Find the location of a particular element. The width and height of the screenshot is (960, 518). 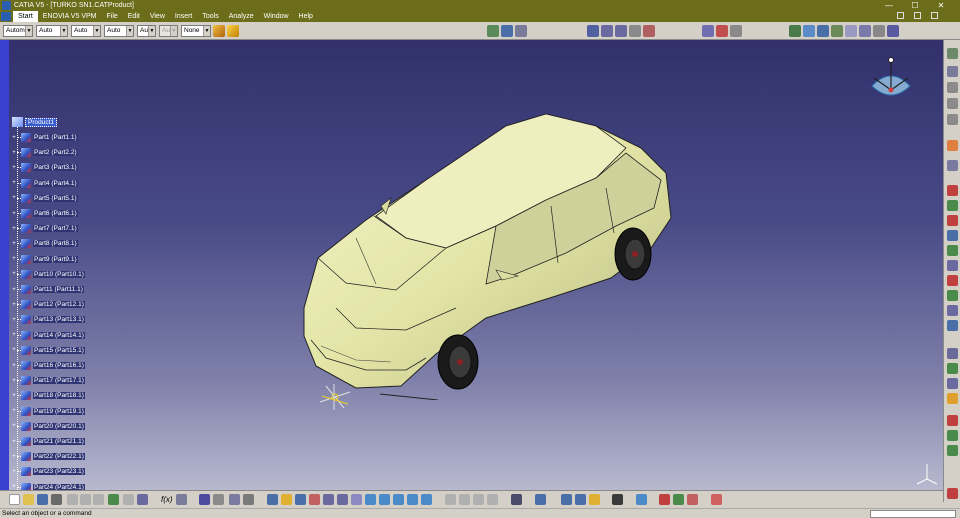

tree-part-label: Part20 (Part20.1) is located at coordinates (59, 426).